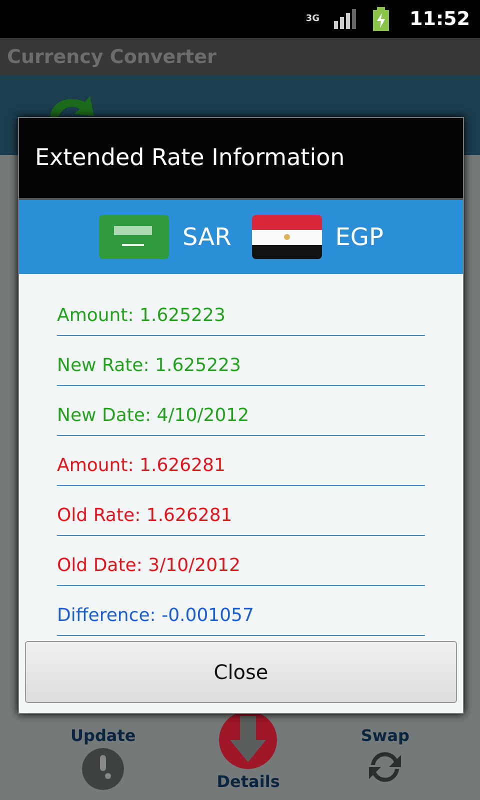 Image resolution: width=480 pixels, height=800 pixels. What do you see at coordinates (207, 237) in the screenshot?
I see `currency-code: SAR` at bounding box center [207, 237].